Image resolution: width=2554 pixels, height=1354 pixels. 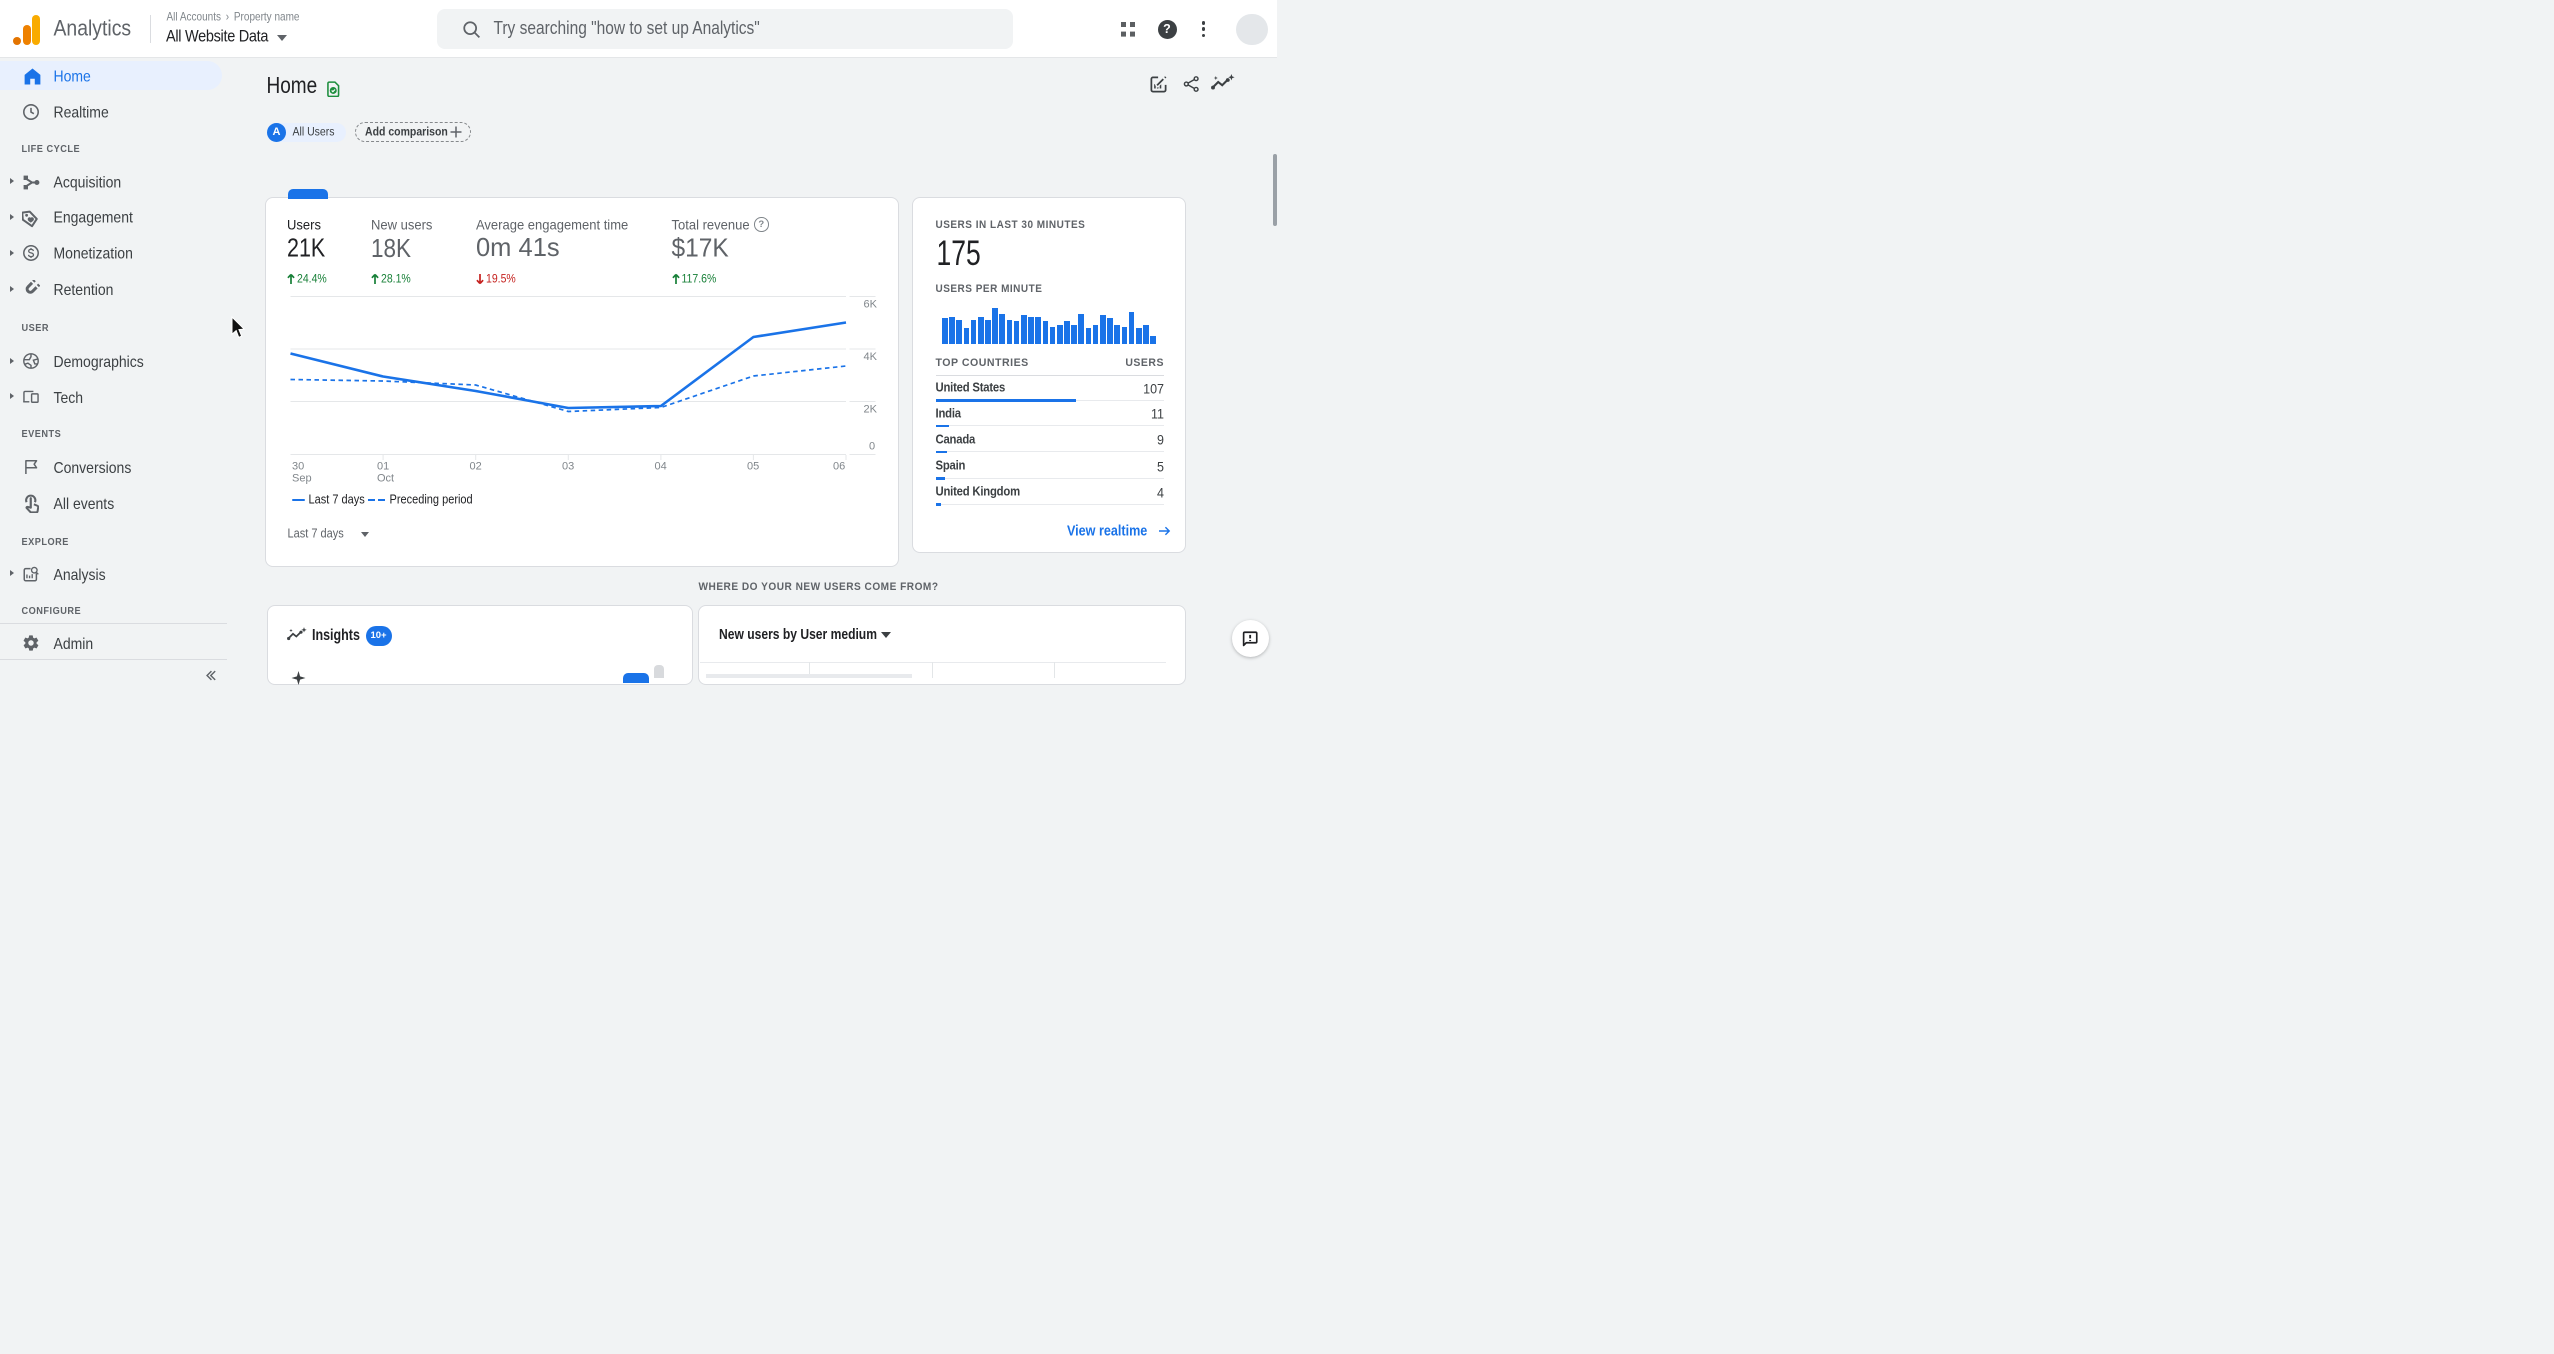 What do you see at coordinates (872, 447) in the screenshot?
I see `svg-text: 0` at bounding box center [872, 447].